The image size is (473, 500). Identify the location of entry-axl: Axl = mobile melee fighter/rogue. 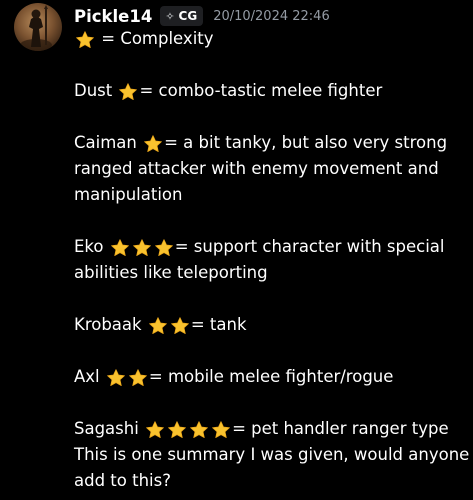
(269, 377).